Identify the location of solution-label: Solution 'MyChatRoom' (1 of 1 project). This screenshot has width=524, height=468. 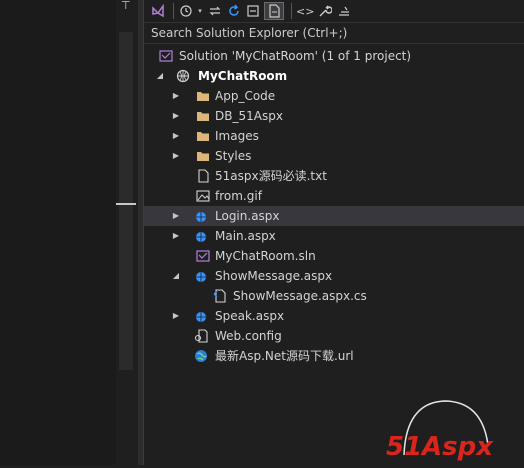
(295, 56).